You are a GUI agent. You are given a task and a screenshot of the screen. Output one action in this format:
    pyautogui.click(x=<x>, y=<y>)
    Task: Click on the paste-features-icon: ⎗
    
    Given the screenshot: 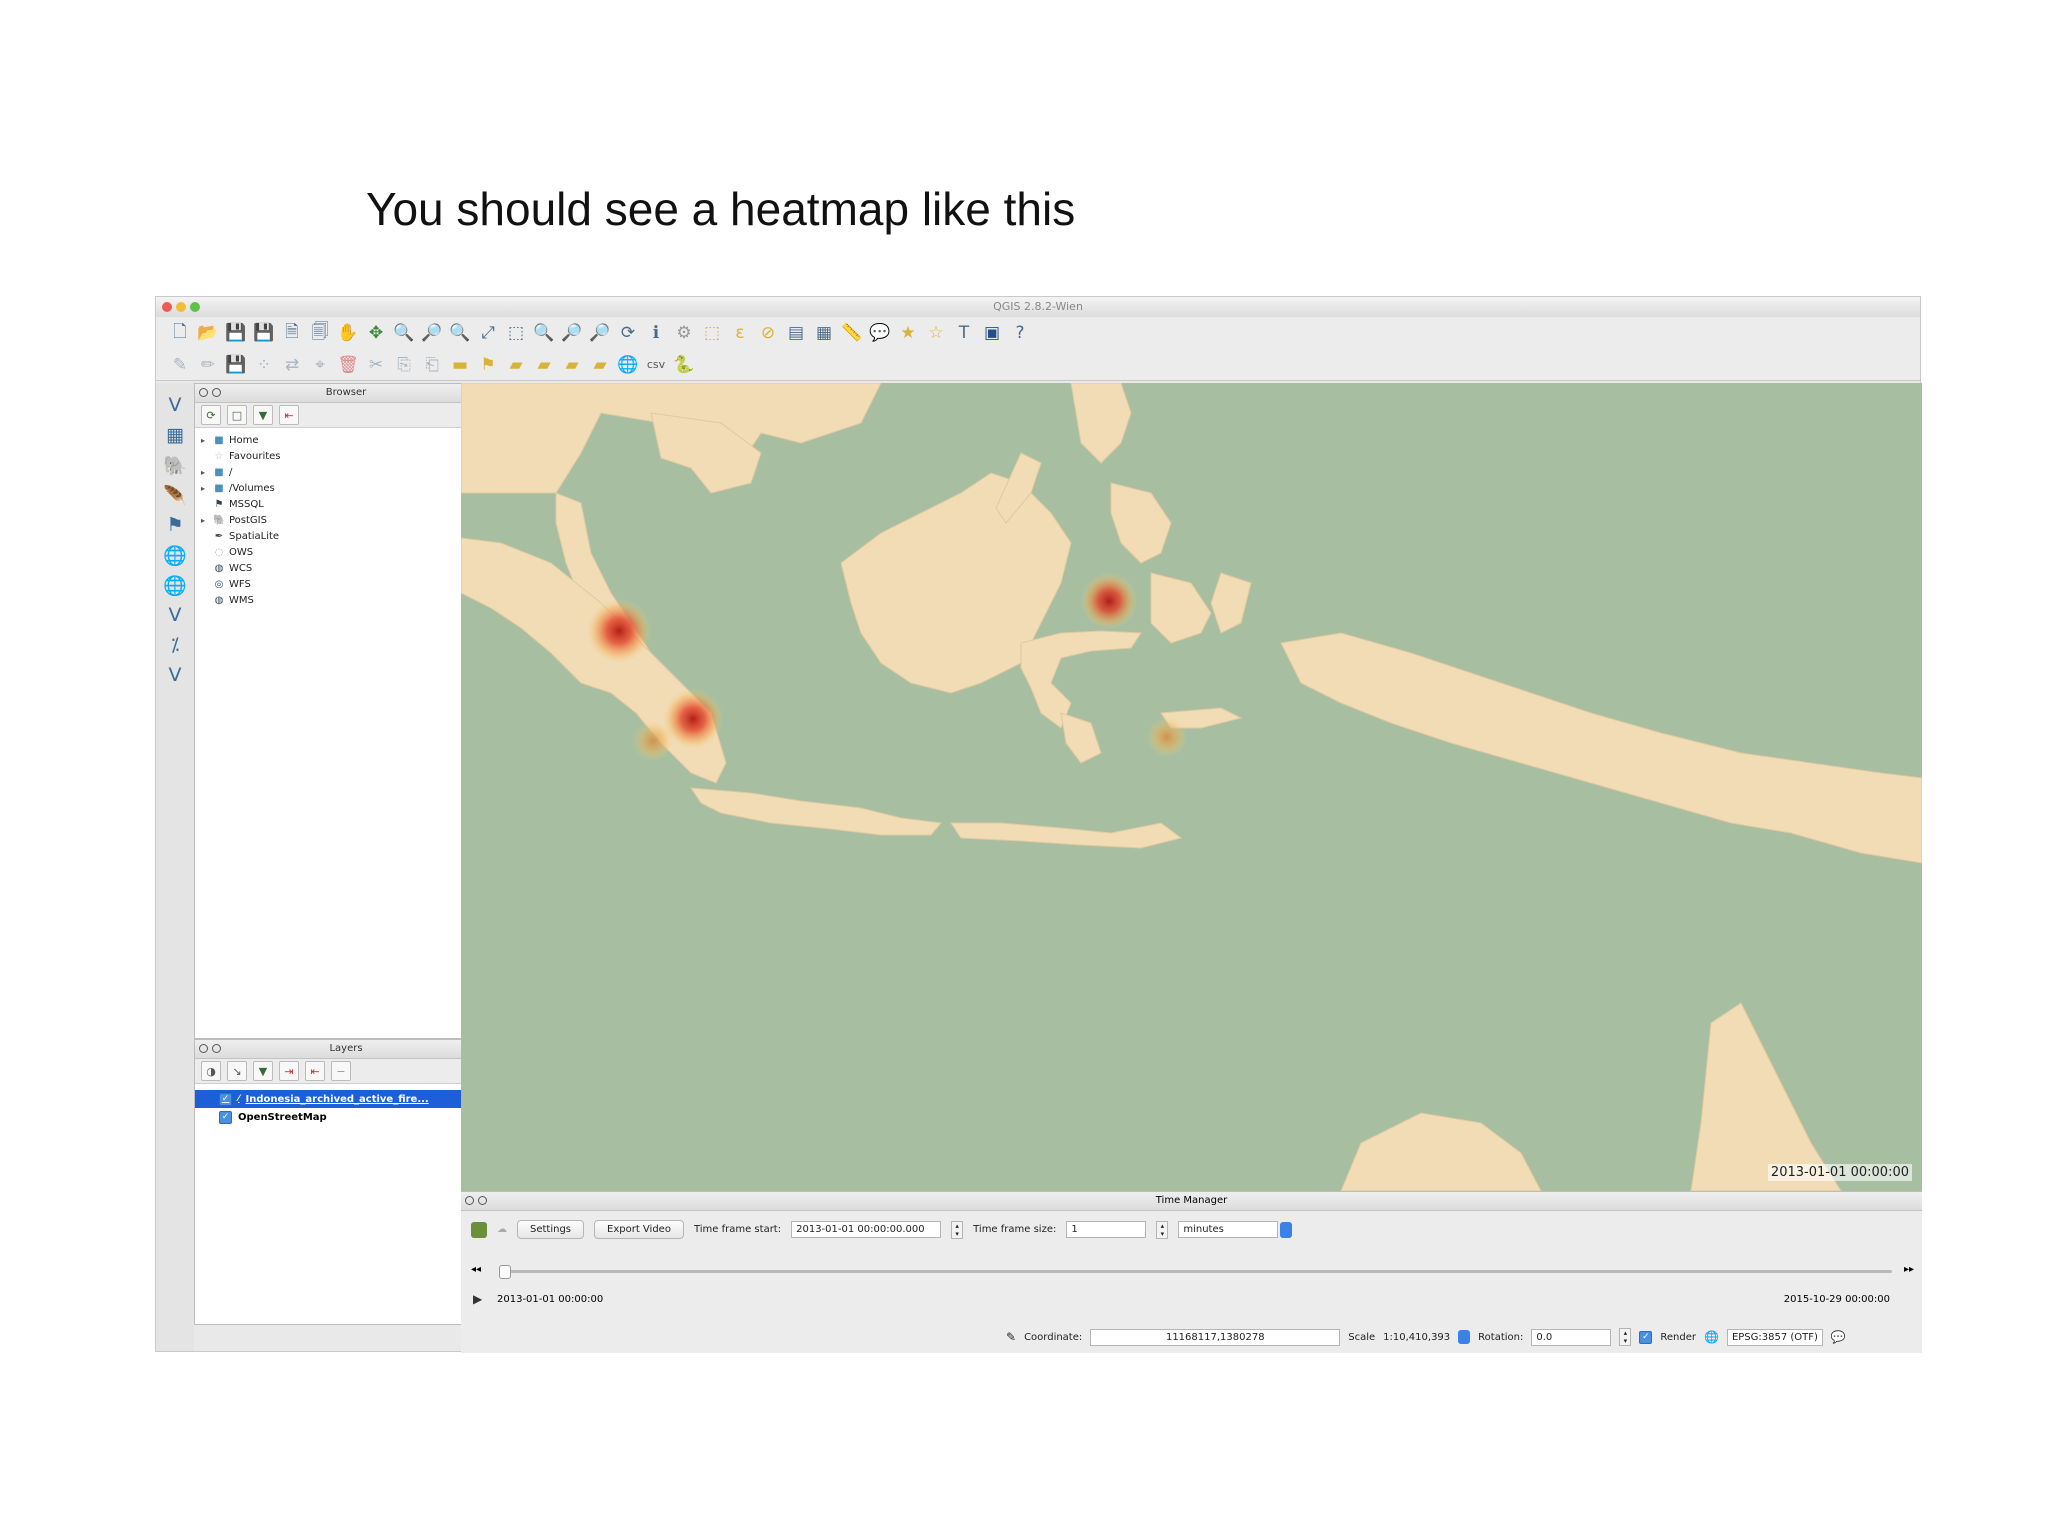 What is the action you would take?
    pyautogui.click(x=432, y=365)
    